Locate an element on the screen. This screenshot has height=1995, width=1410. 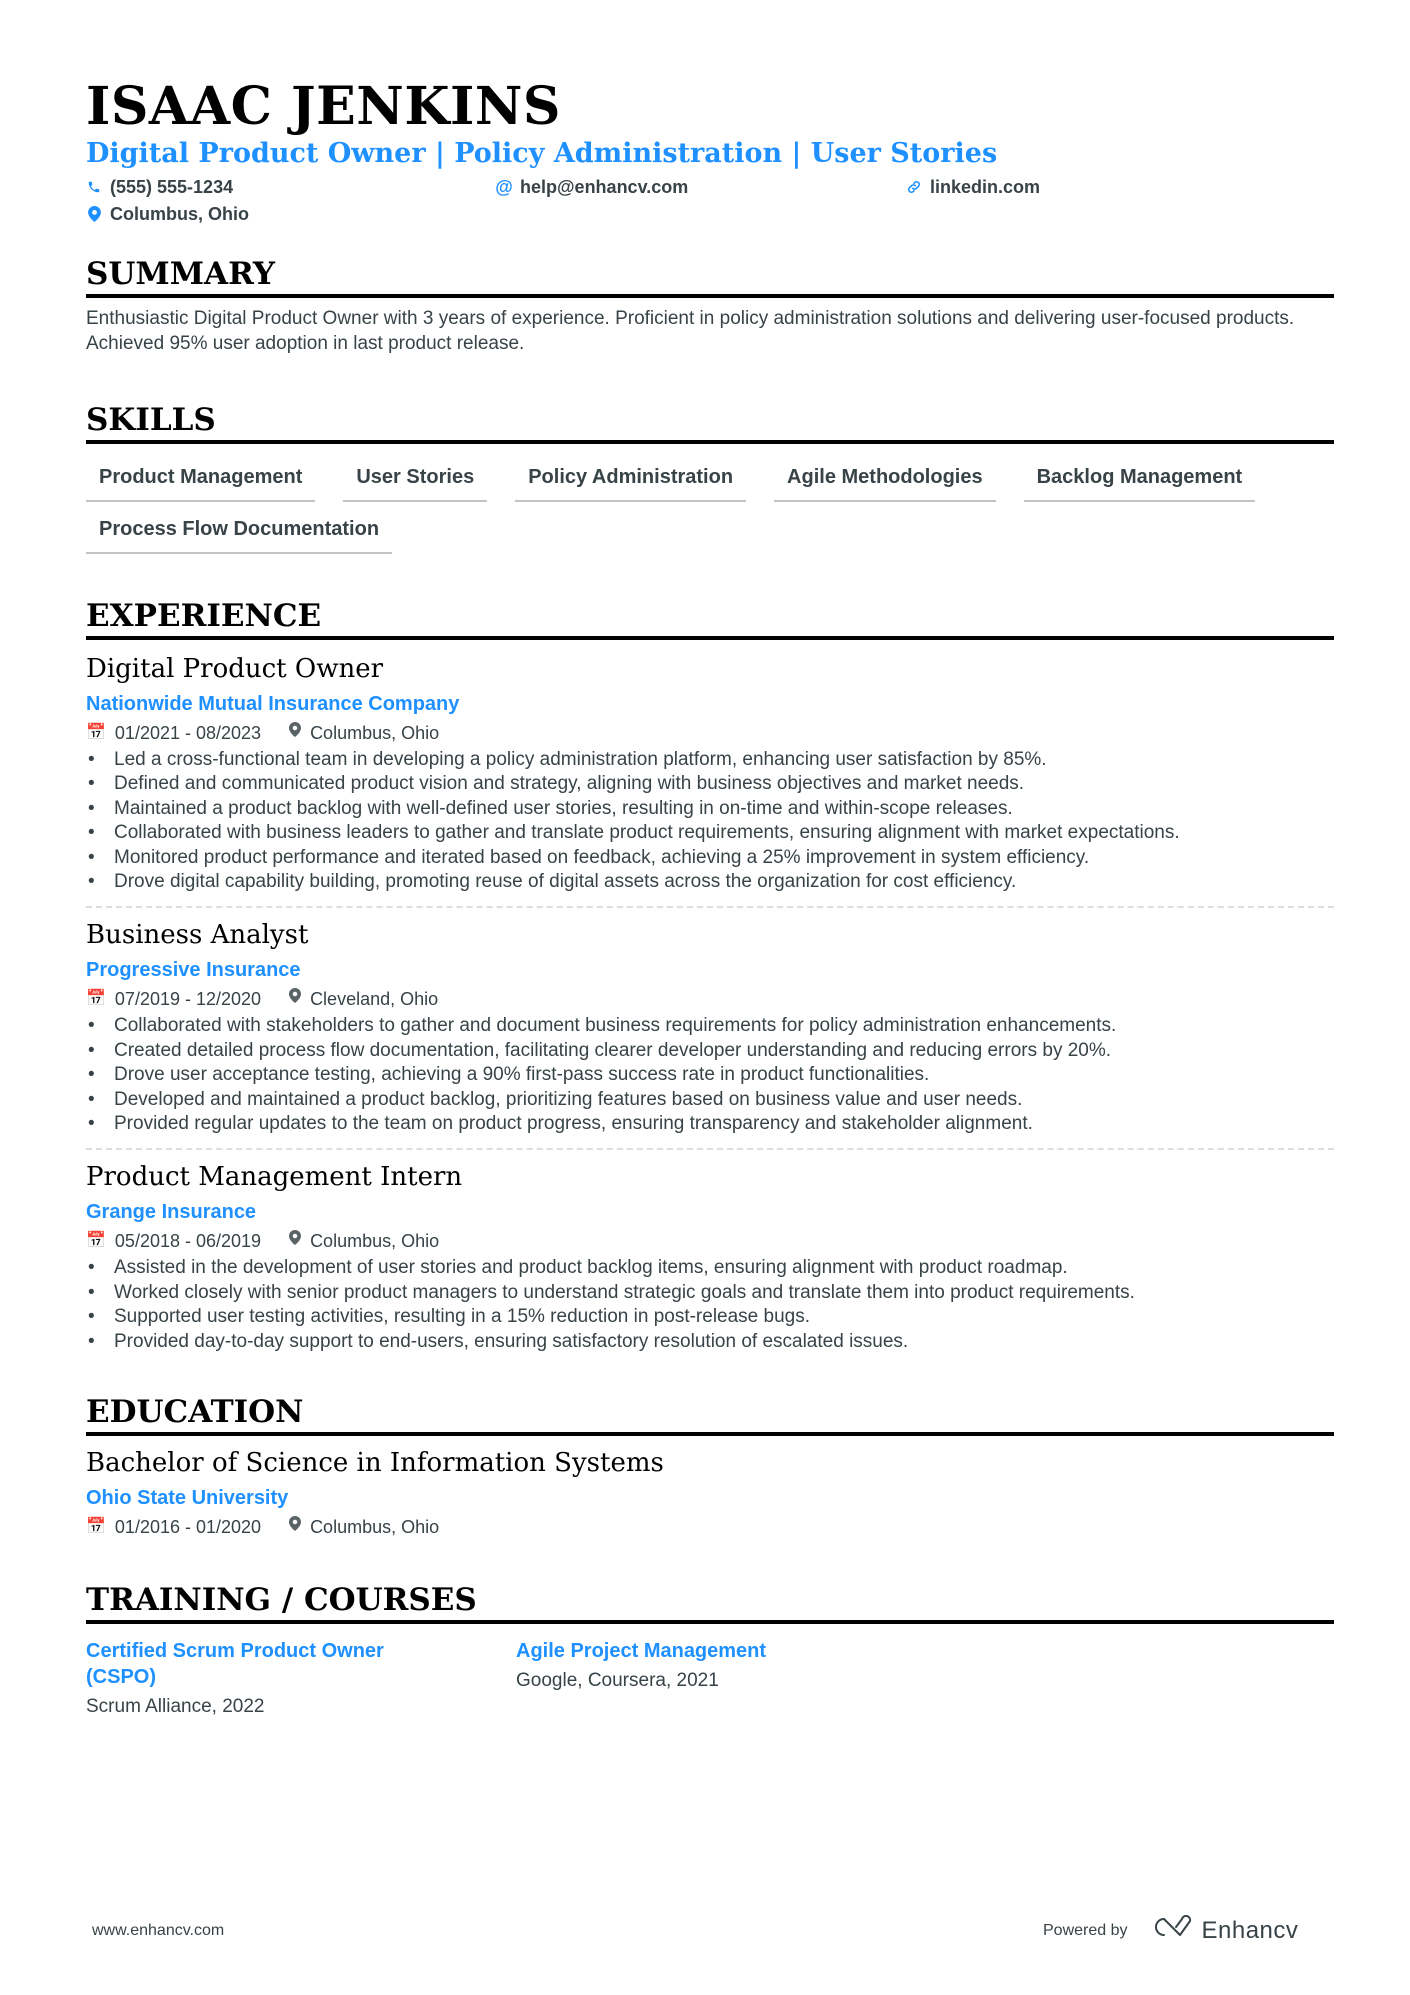
contact-phone: (555) 555-1234 is located at coordinates (159, 187).